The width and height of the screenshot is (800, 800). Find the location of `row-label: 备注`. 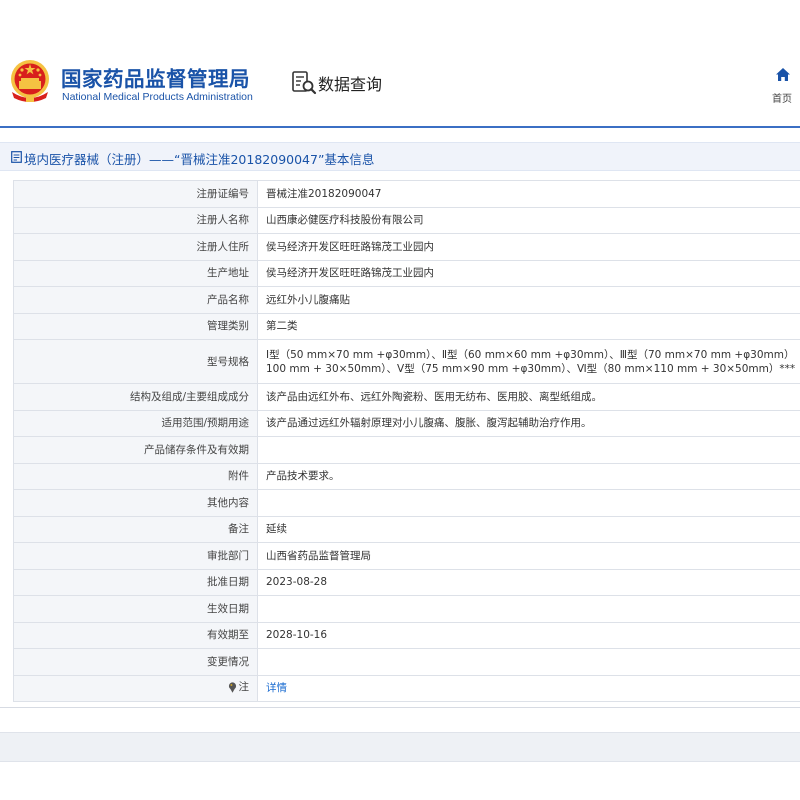

row-label: 备注 is located at coordinates (135, 529).